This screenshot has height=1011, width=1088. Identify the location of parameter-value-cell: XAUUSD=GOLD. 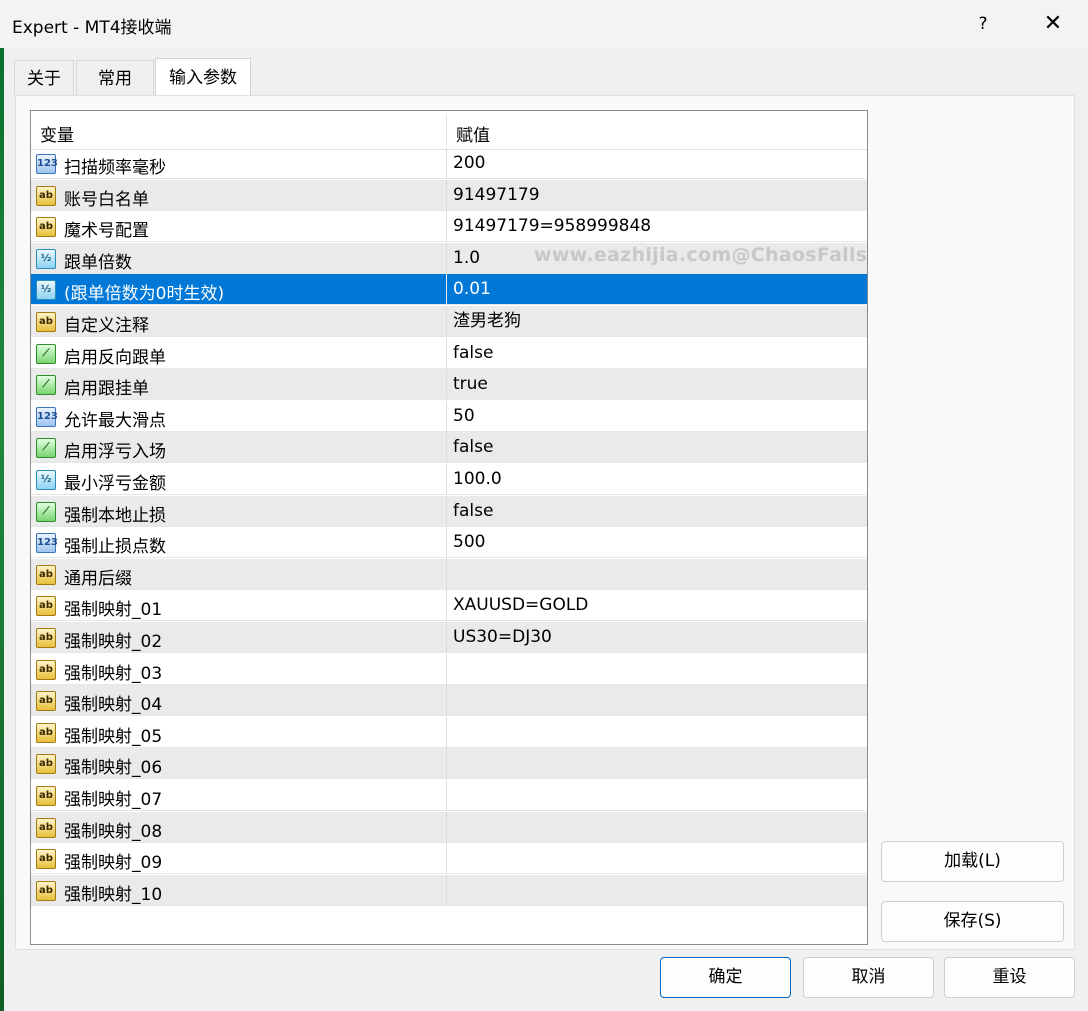
(659, 605).